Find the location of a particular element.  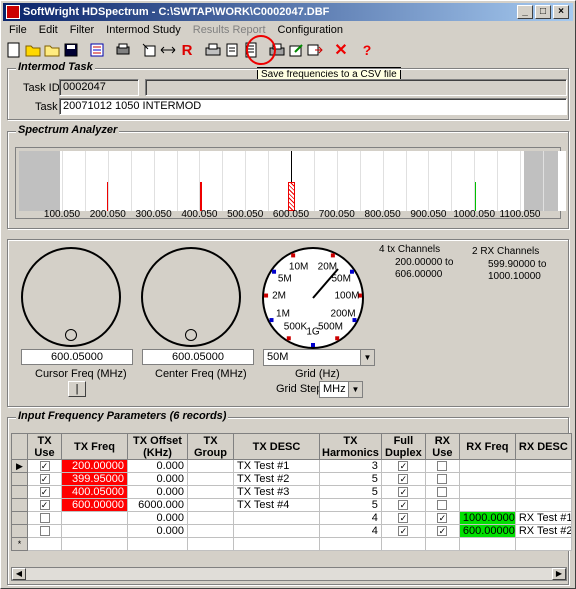

print-icon is located at coordinates (213, 50).